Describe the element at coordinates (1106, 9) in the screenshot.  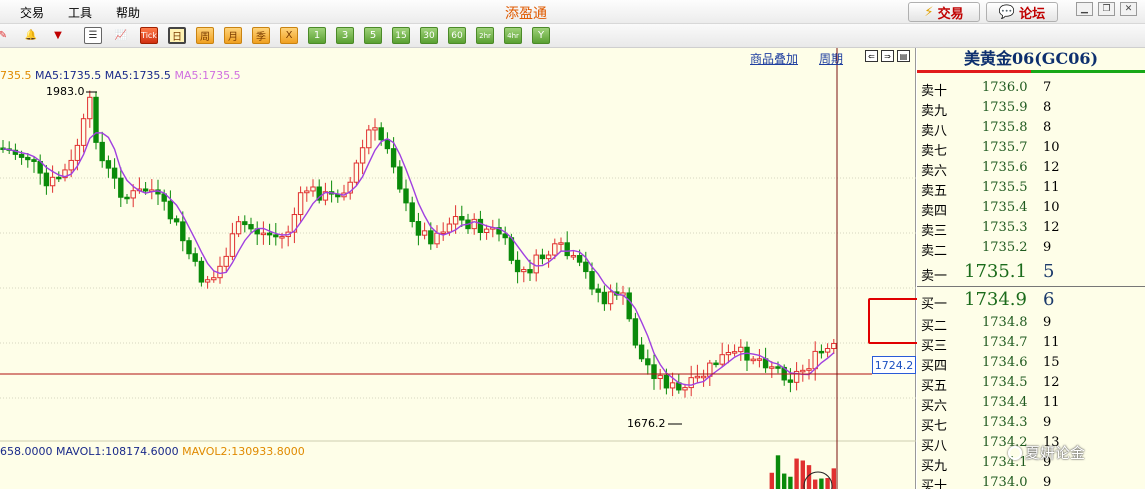
I see `restore-icon: ❐` at that location.